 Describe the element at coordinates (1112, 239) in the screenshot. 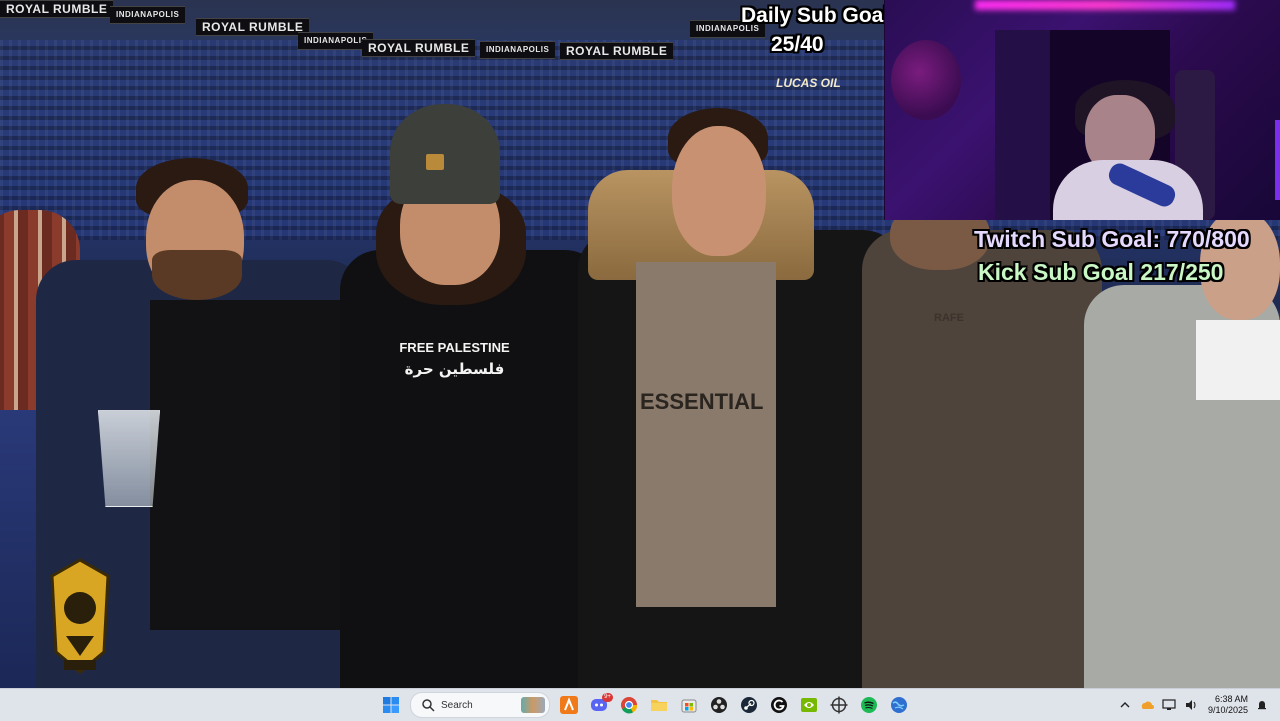

I see `twitch-sub-goal: Twitch Sub Goal: 770/800` at that location.